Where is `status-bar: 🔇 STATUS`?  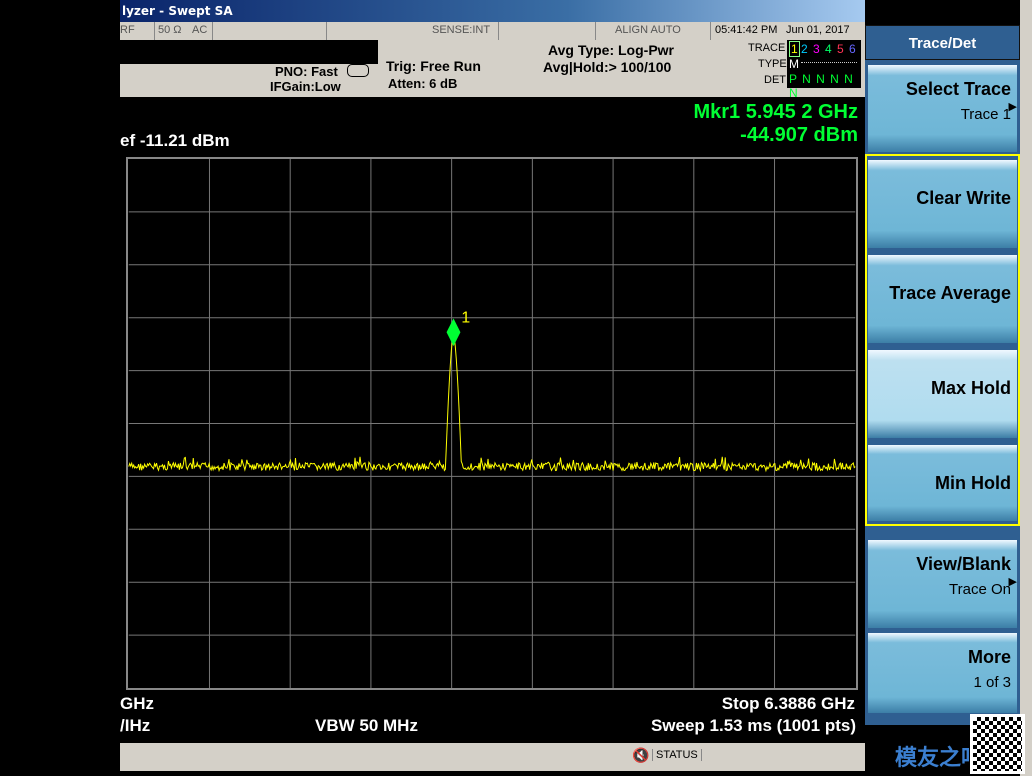 status-bar: 🔇 STATUS is located at coordinates (492, 757).